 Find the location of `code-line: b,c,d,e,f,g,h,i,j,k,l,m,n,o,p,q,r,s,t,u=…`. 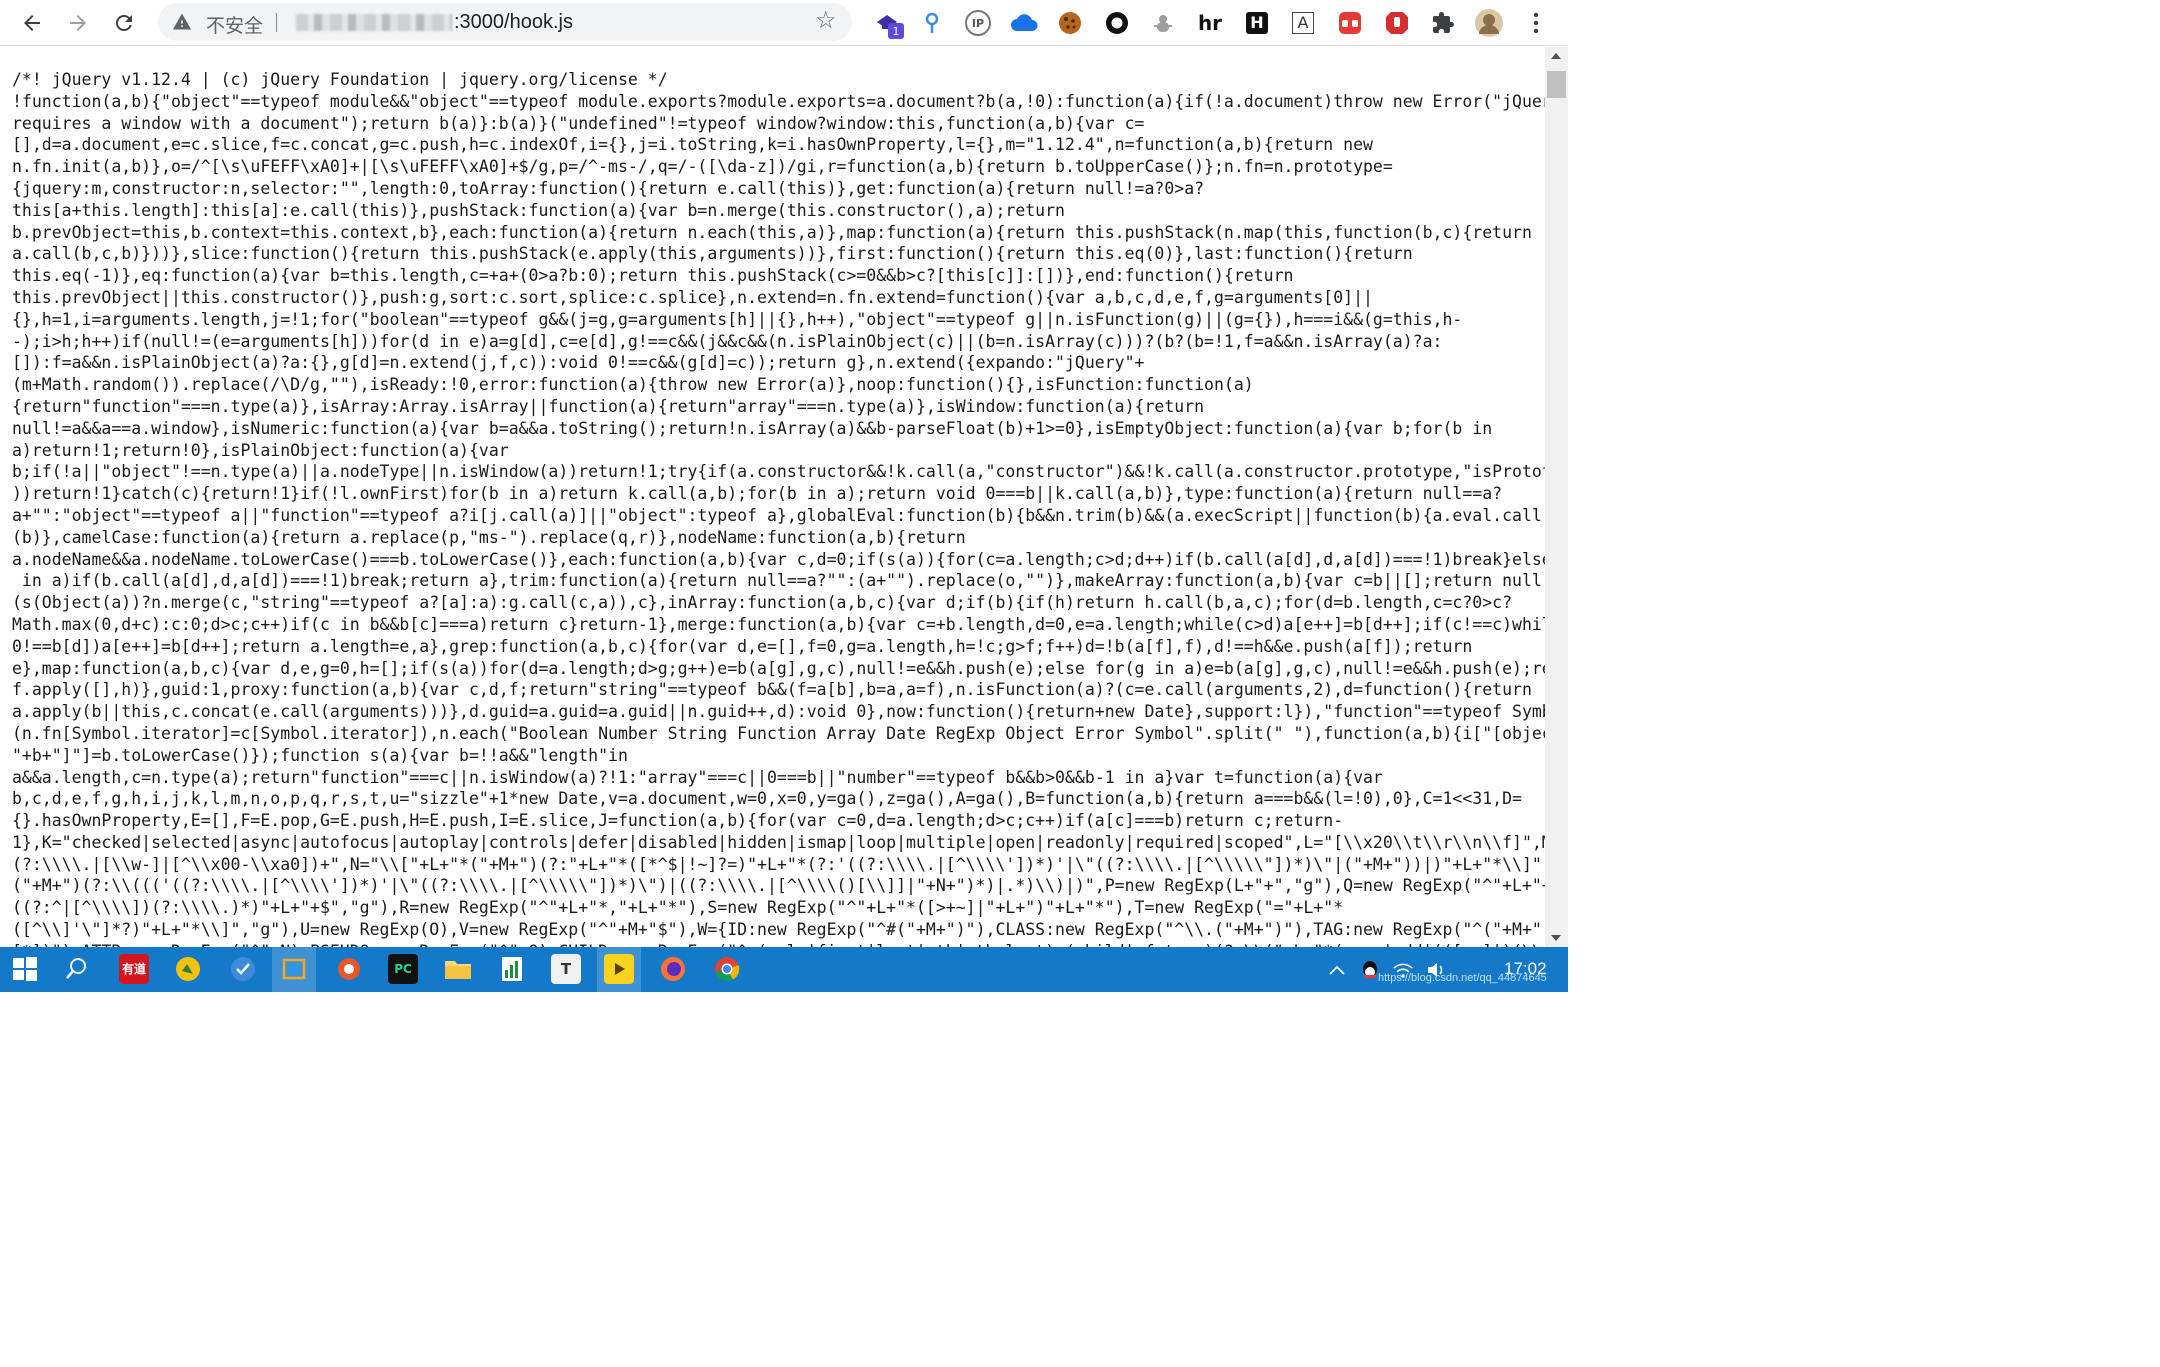

code-line: b,c,d,e,f,g,h,i,j,k,l,m,n,o,p,q,r,s,t,u=… is located at coordinates (767, 799).